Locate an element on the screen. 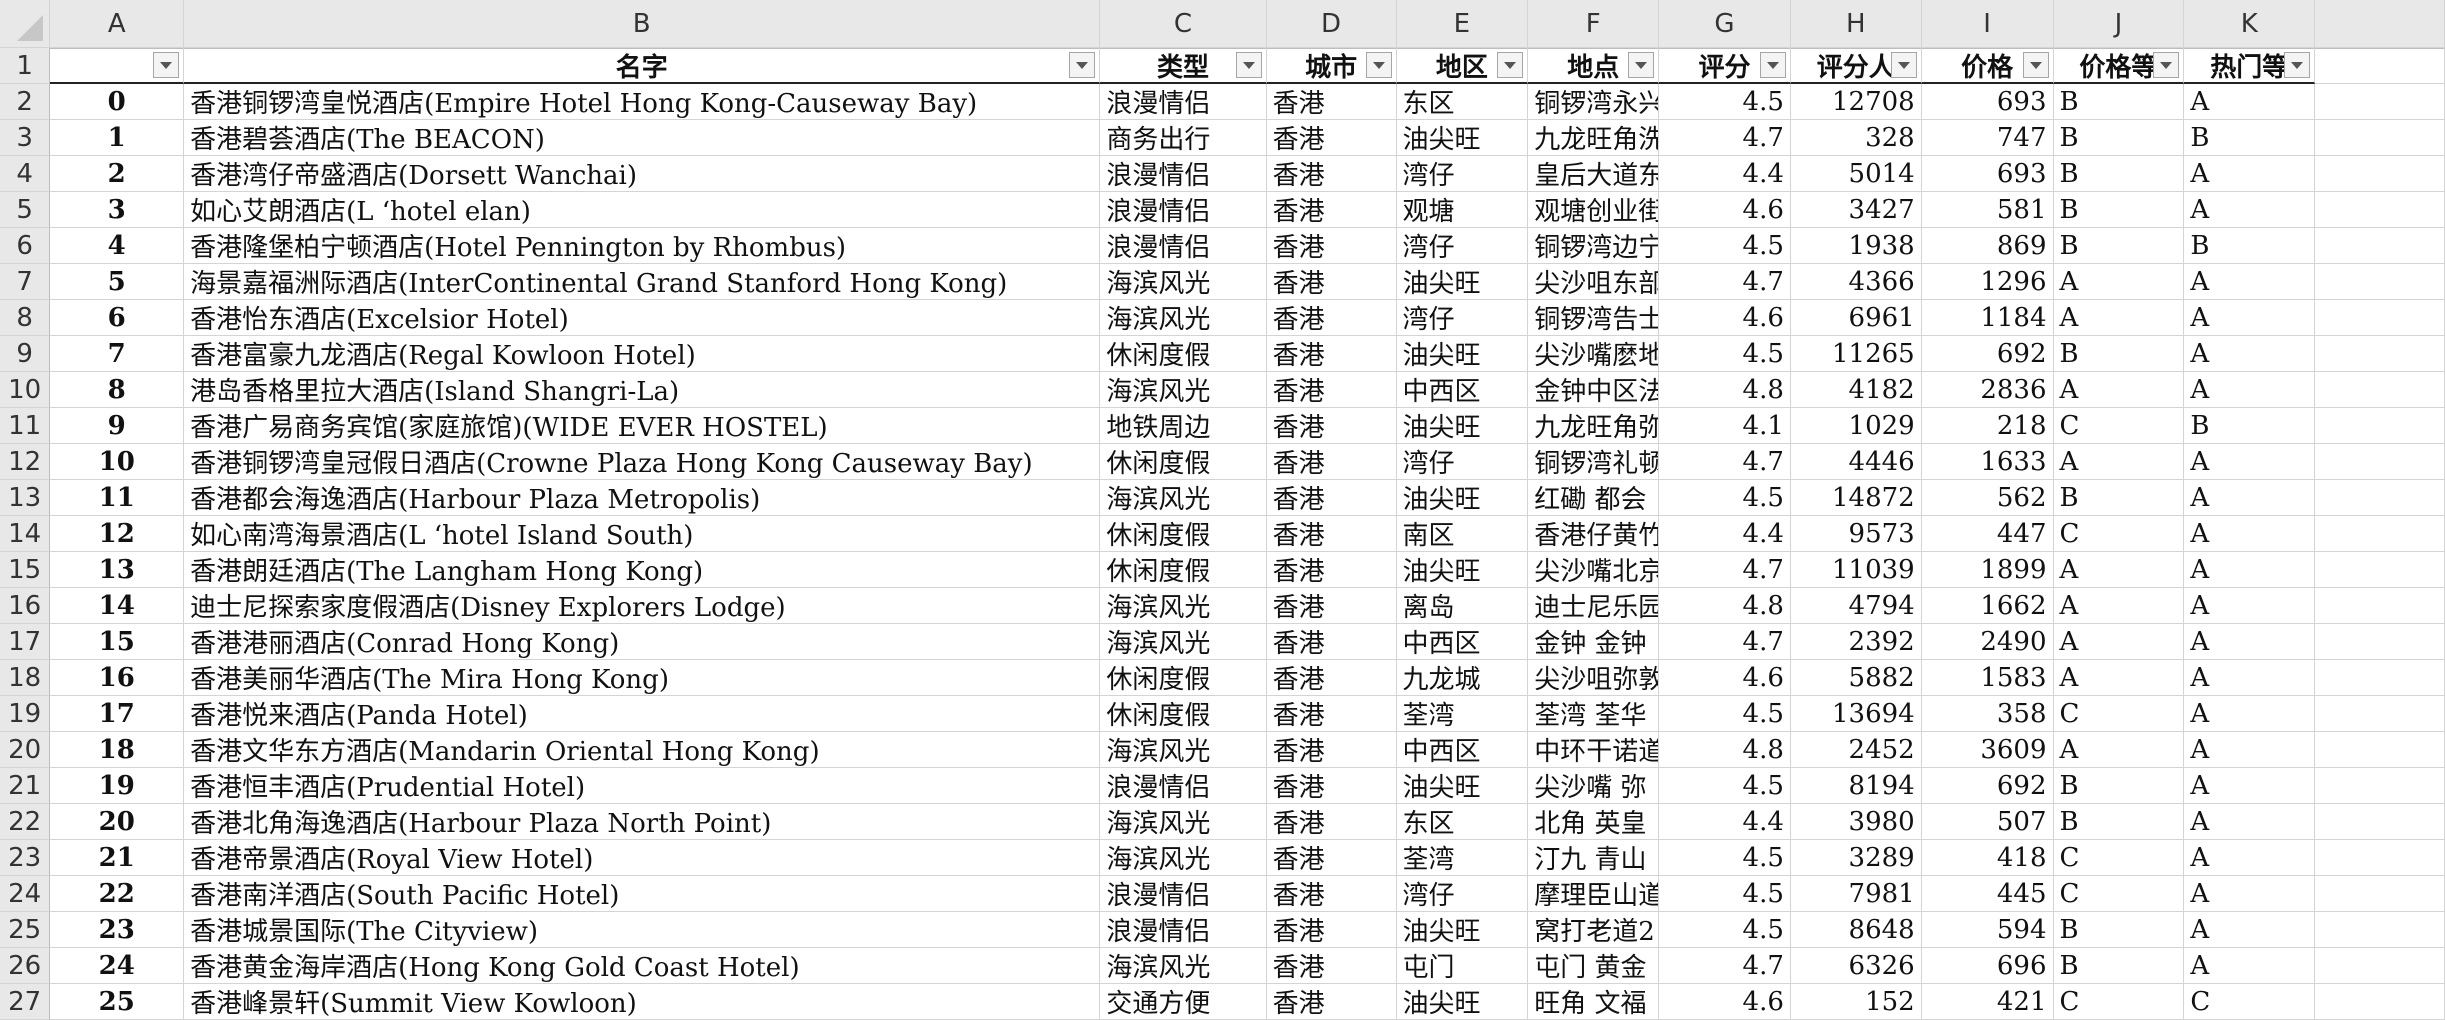 Image resolution: width=2445 pixels, height=1020 pixels. cell-name: 香港恒丰酒店(Prudential Hotel) is located at coordinates (642, 786).